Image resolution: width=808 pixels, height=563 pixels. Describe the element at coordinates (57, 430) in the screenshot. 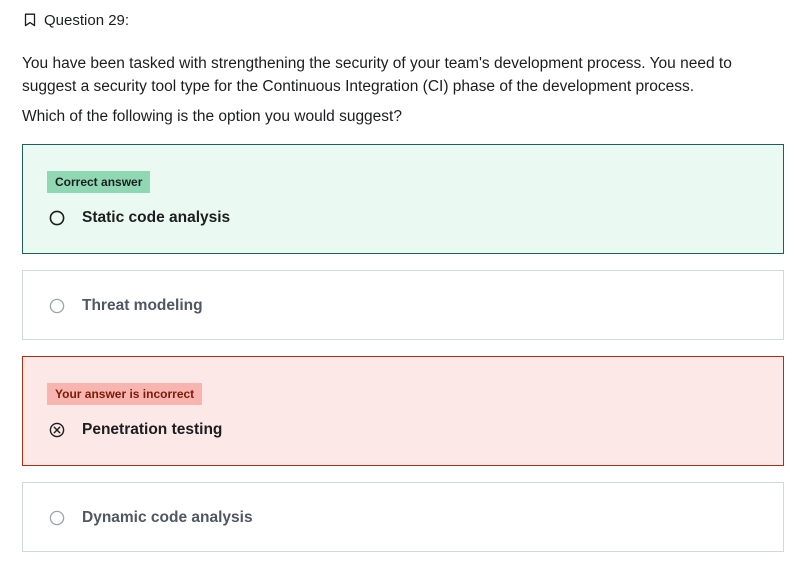

I see `x-circle-icon` at that location.